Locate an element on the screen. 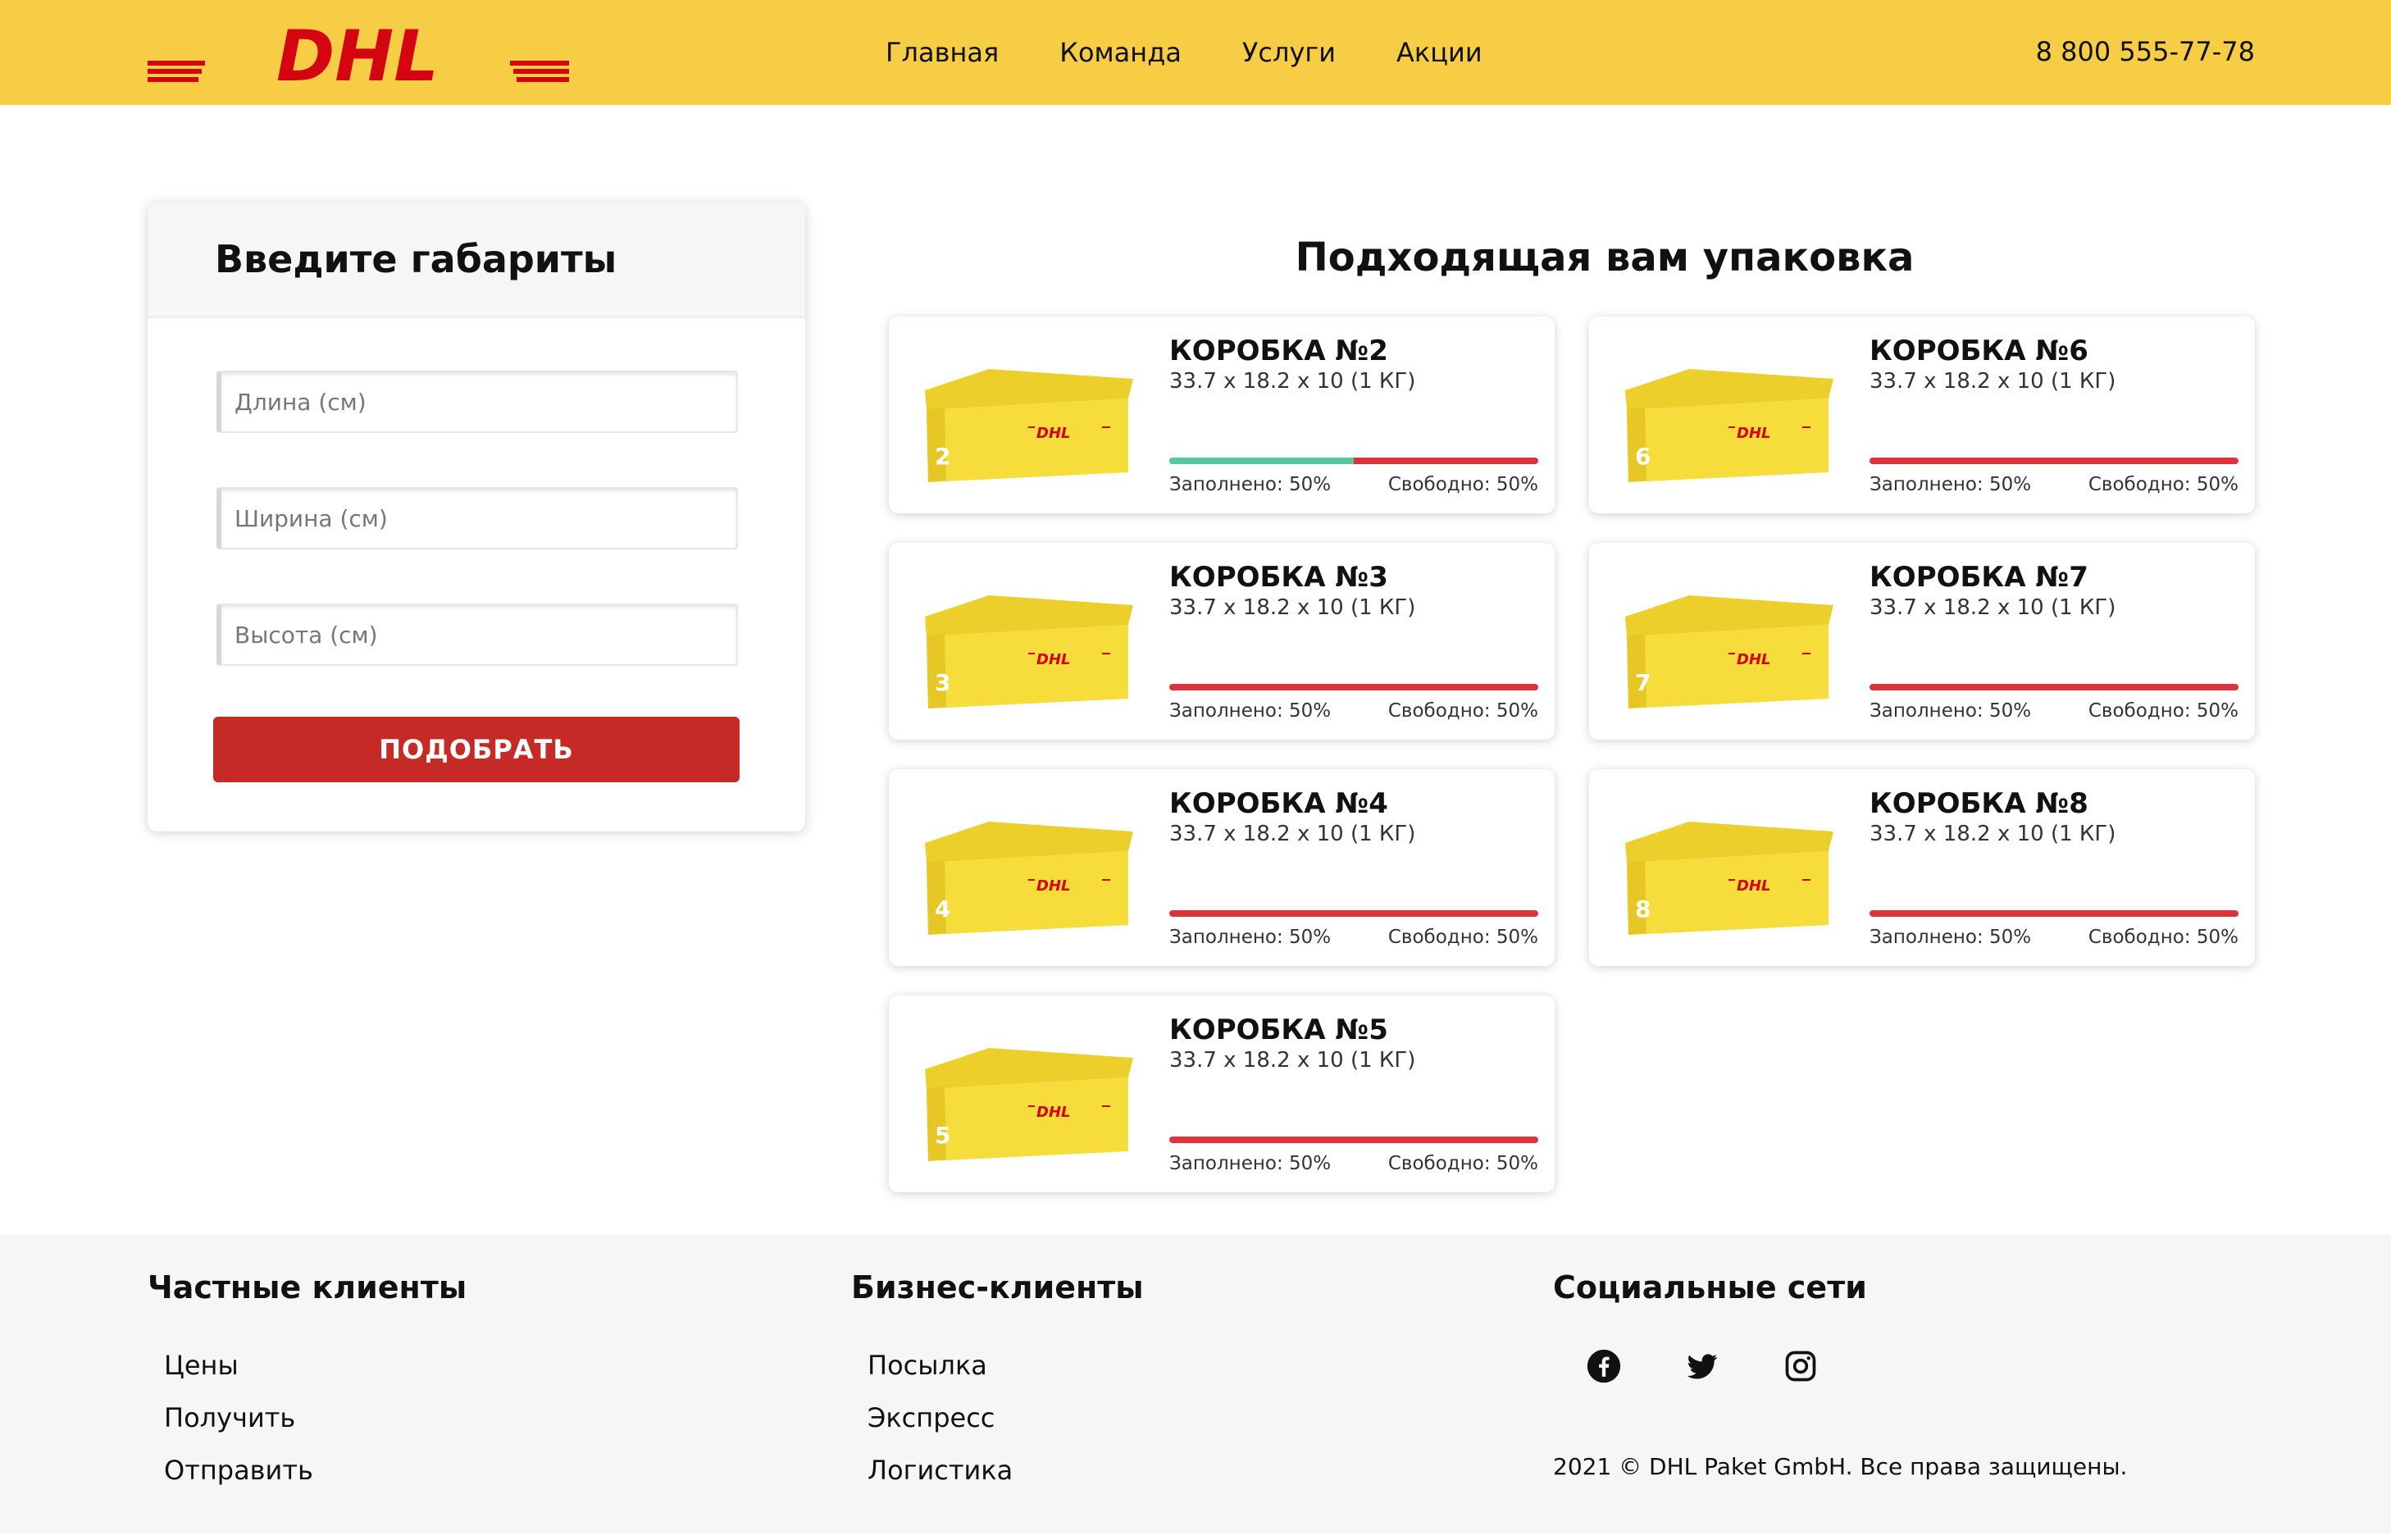 This screenshot has width=2391, height=1540. box-image: DHL 2 is located at coordinates (1029, 425).